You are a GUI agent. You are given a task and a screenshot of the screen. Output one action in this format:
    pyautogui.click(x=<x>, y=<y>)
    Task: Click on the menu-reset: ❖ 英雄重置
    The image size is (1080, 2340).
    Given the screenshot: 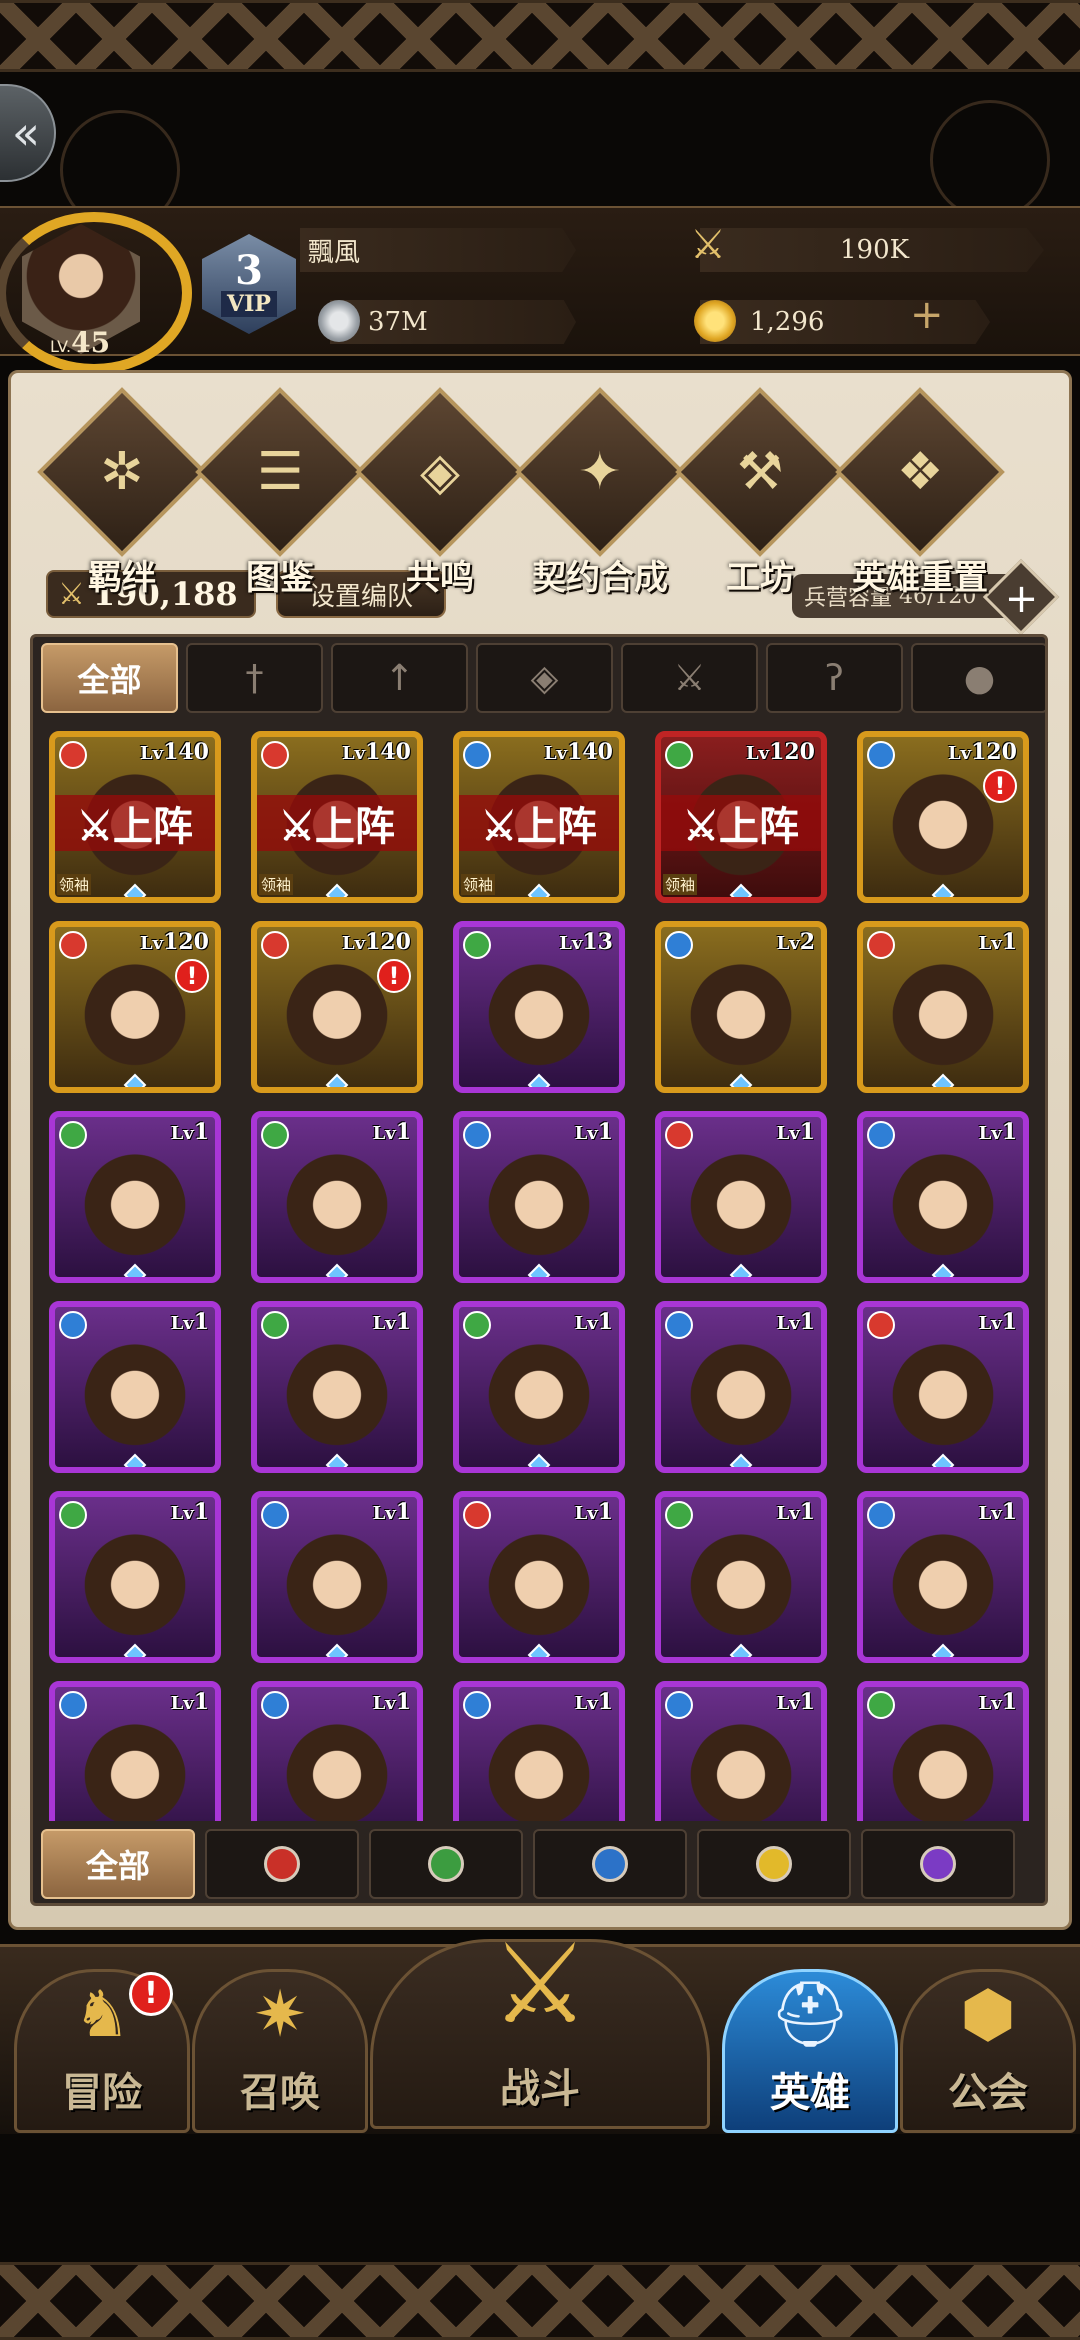 What is the action you would take?
    pyautogui.click(x=920, y=493)
    